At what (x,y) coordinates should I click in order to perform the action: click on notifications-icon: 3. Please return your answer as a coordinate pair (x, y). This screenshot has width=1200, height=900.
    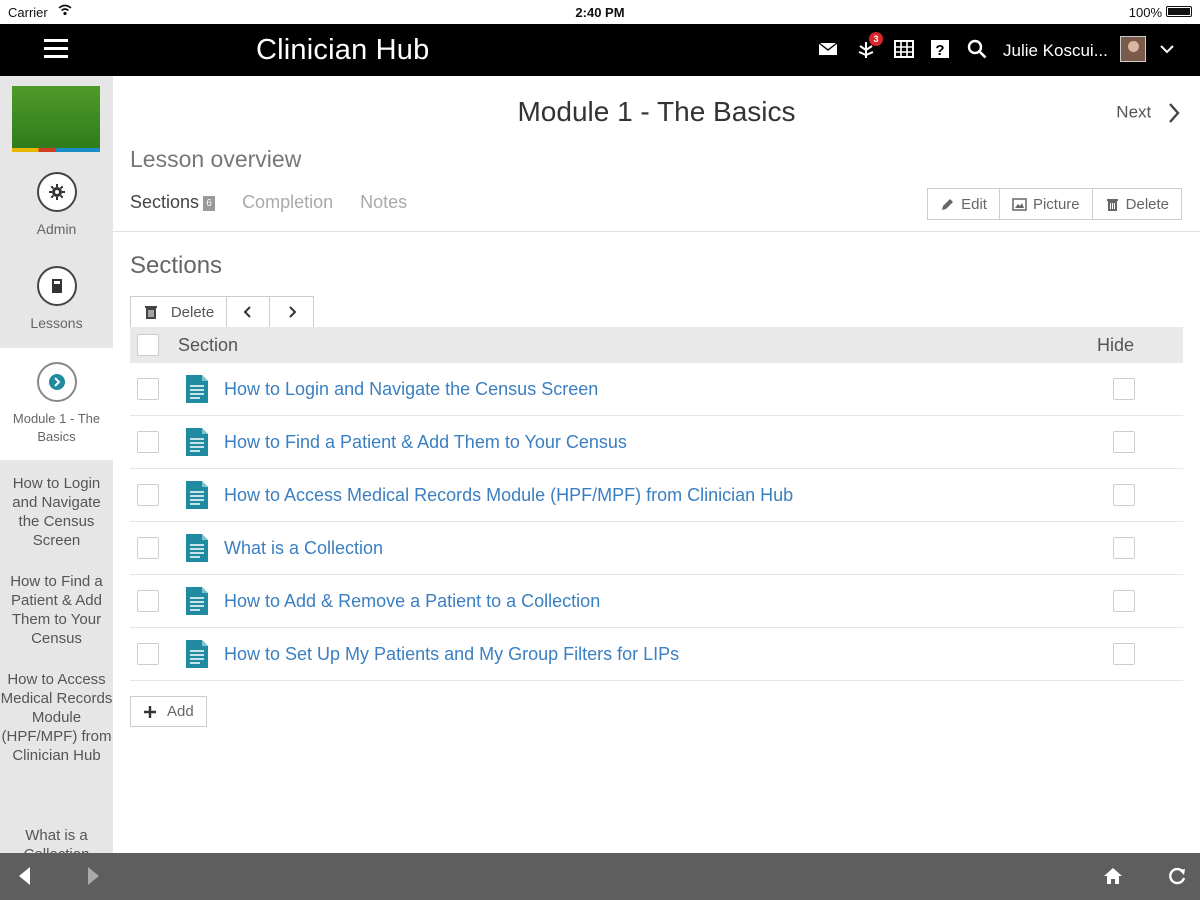
    Looking at the image, I should click on (869, 46).